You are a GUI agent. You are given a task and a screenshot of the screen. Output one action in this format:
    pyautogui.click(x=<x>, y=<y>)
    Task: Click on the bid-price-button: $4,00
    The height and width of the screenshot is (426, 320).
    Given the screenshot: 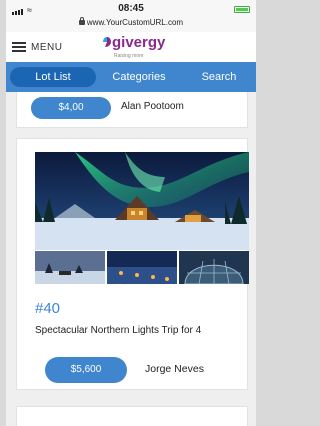 What is the action you would take?
    pyautogui.click(x=71, y=108)
    